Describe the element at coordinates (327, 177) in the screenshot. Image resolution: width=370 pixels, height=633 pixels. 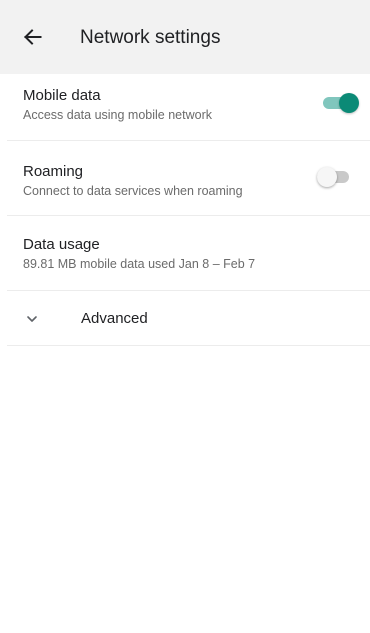
I see `roaming-toggle-thumb` at that location.